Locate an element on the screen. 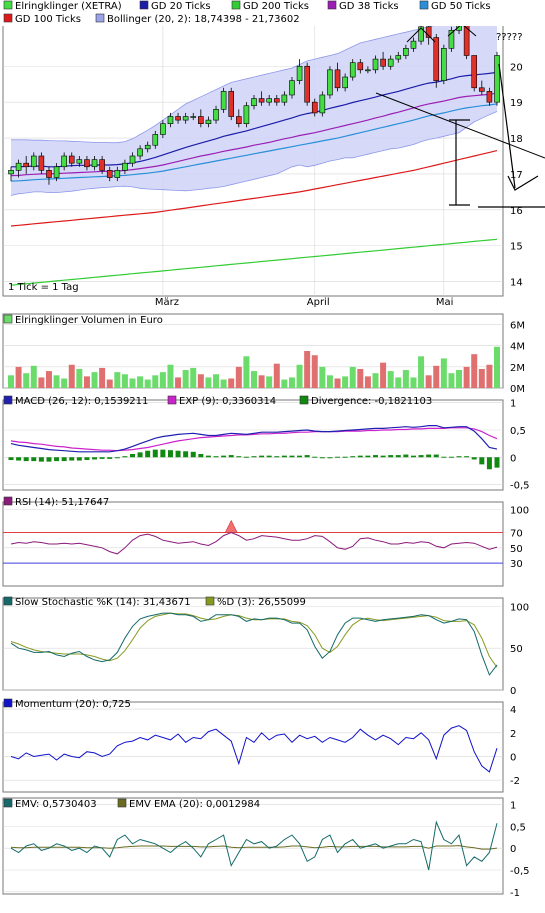 This screenshot has width=545, height=913. emv-tick-label: 0,5 is located at coordinates (518, 827).